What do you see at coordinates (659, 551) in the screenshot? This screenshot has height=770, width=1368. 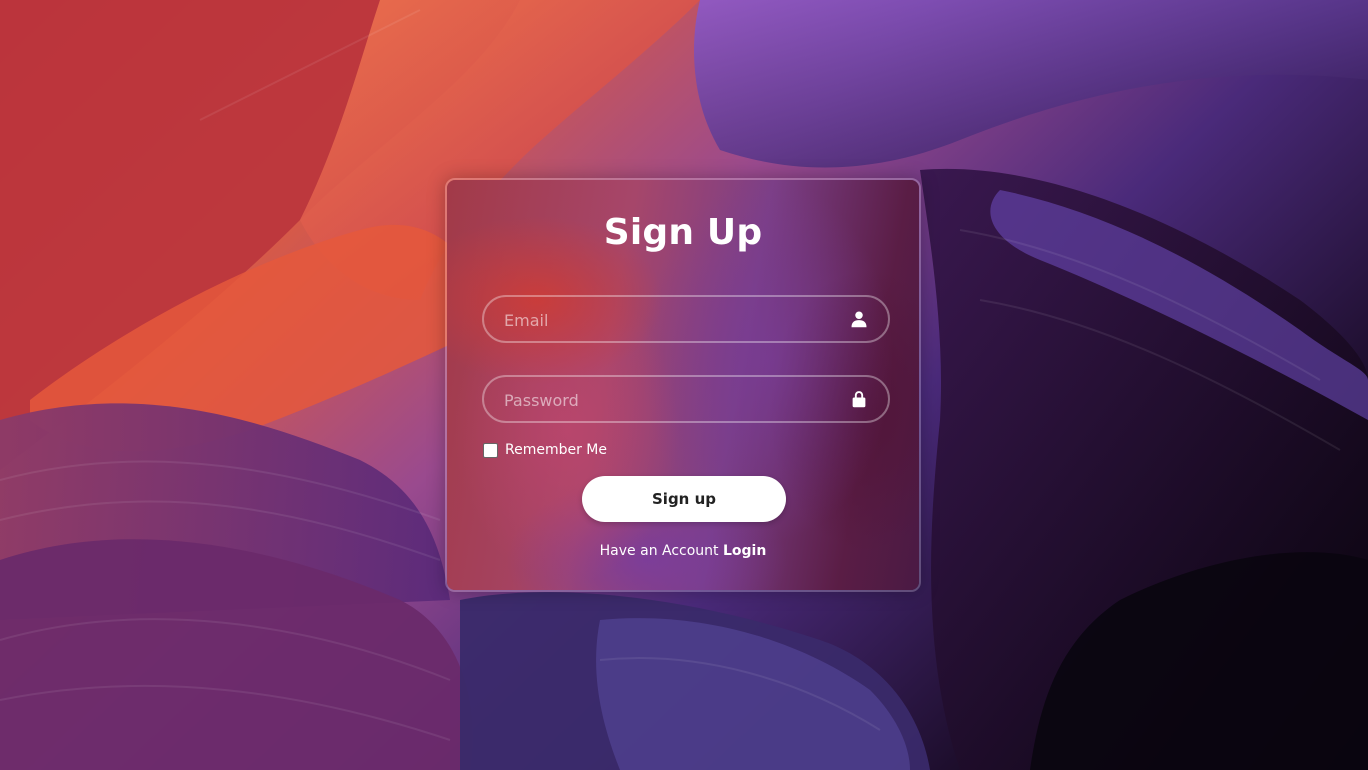 I see `have-account-text: Have an Account` at bounding box center [659, 551].